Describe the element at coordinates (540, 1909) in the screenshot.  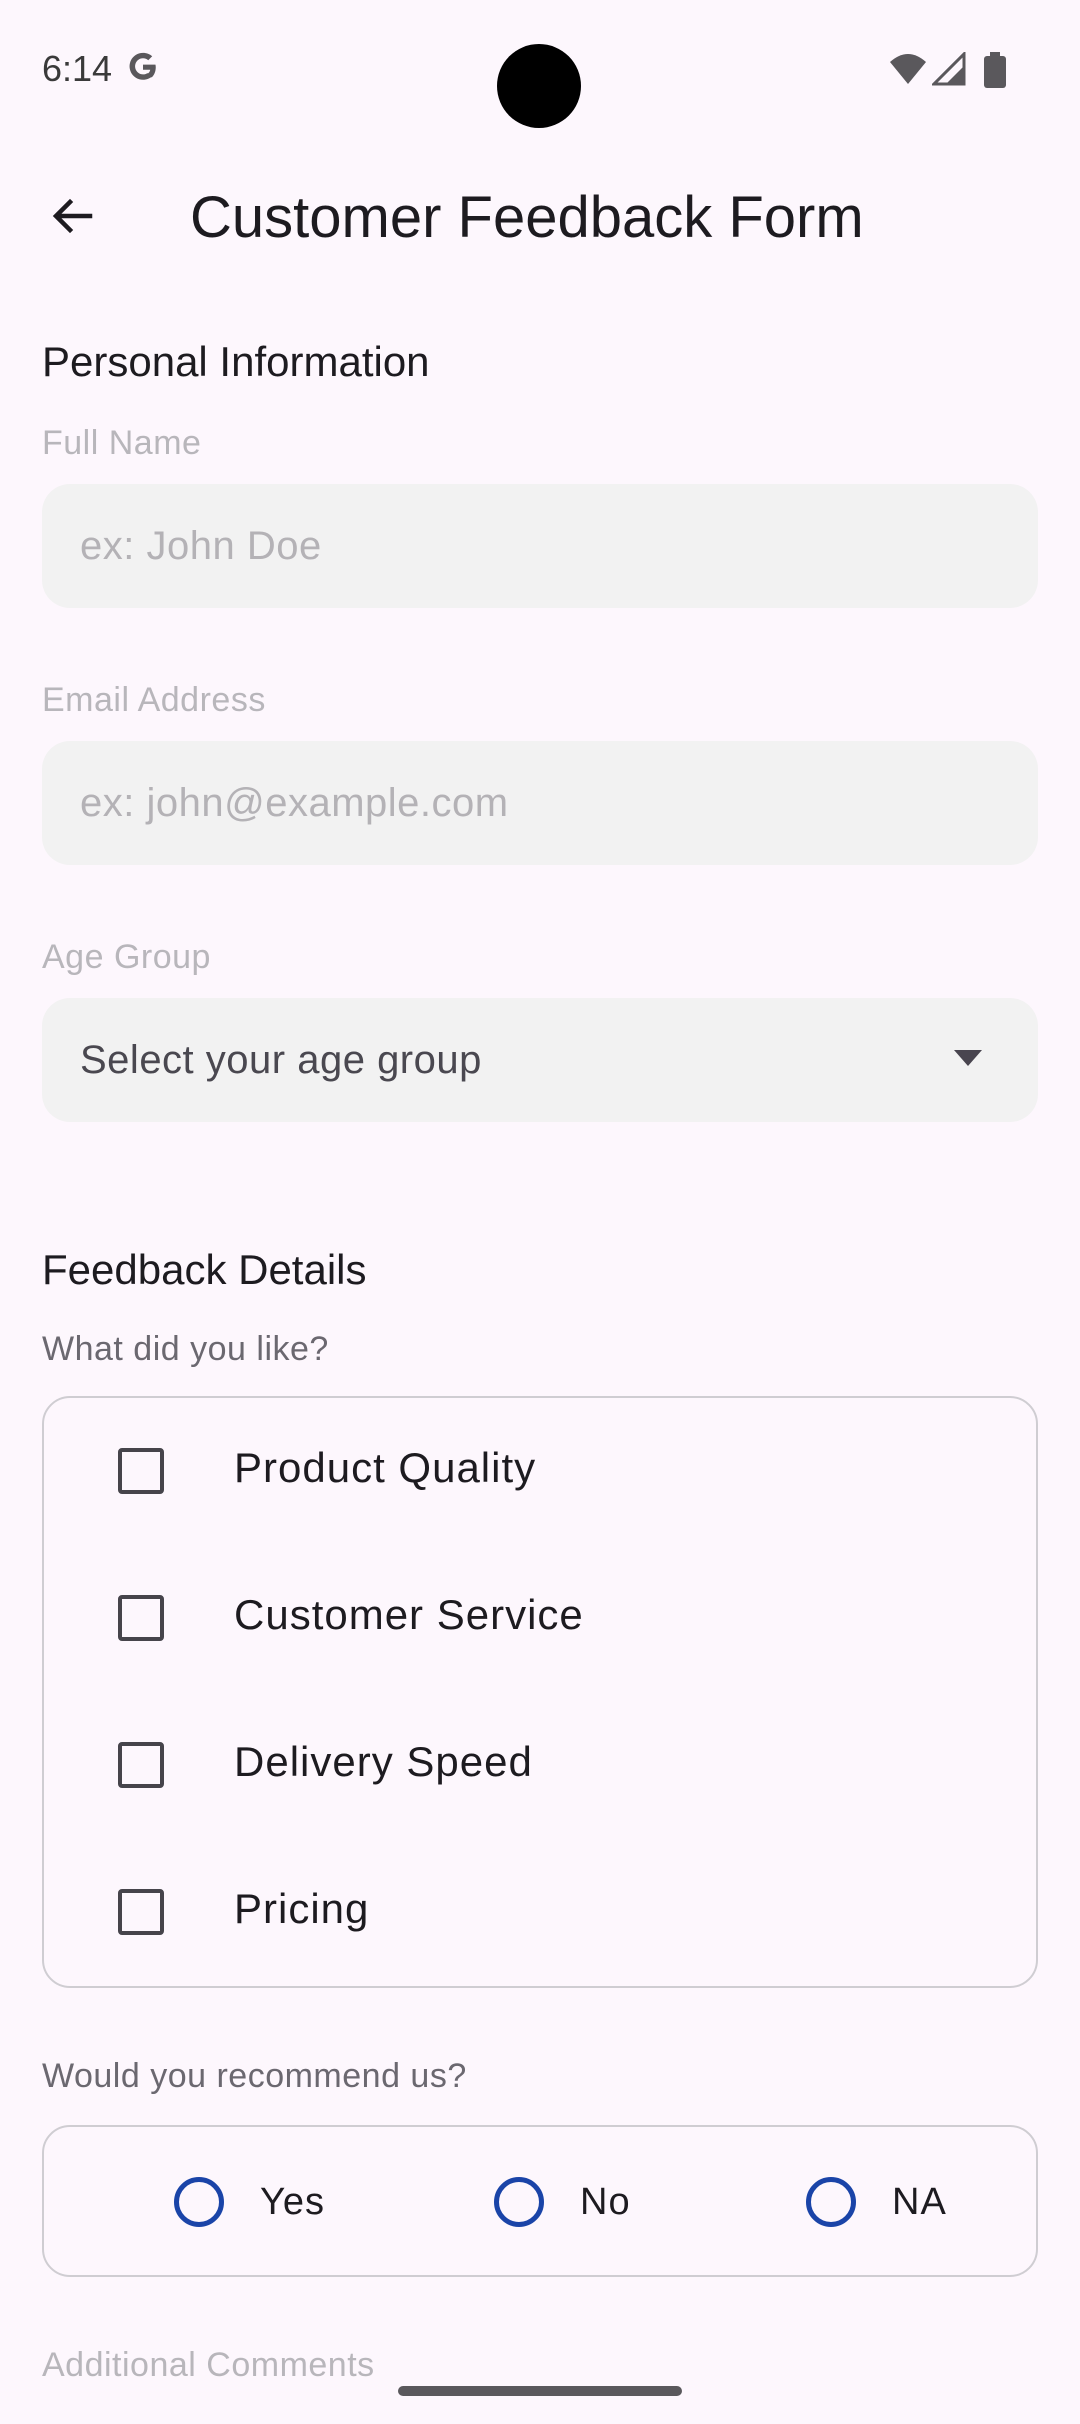
I see `checkbox-row-pricing: Pricing` at that location.